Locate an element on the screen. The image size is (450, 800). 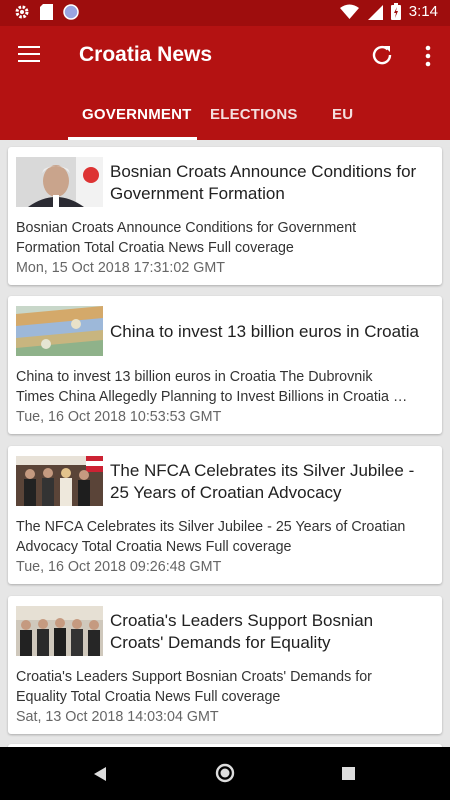
battery-icon is located at coordinates (395, 11).